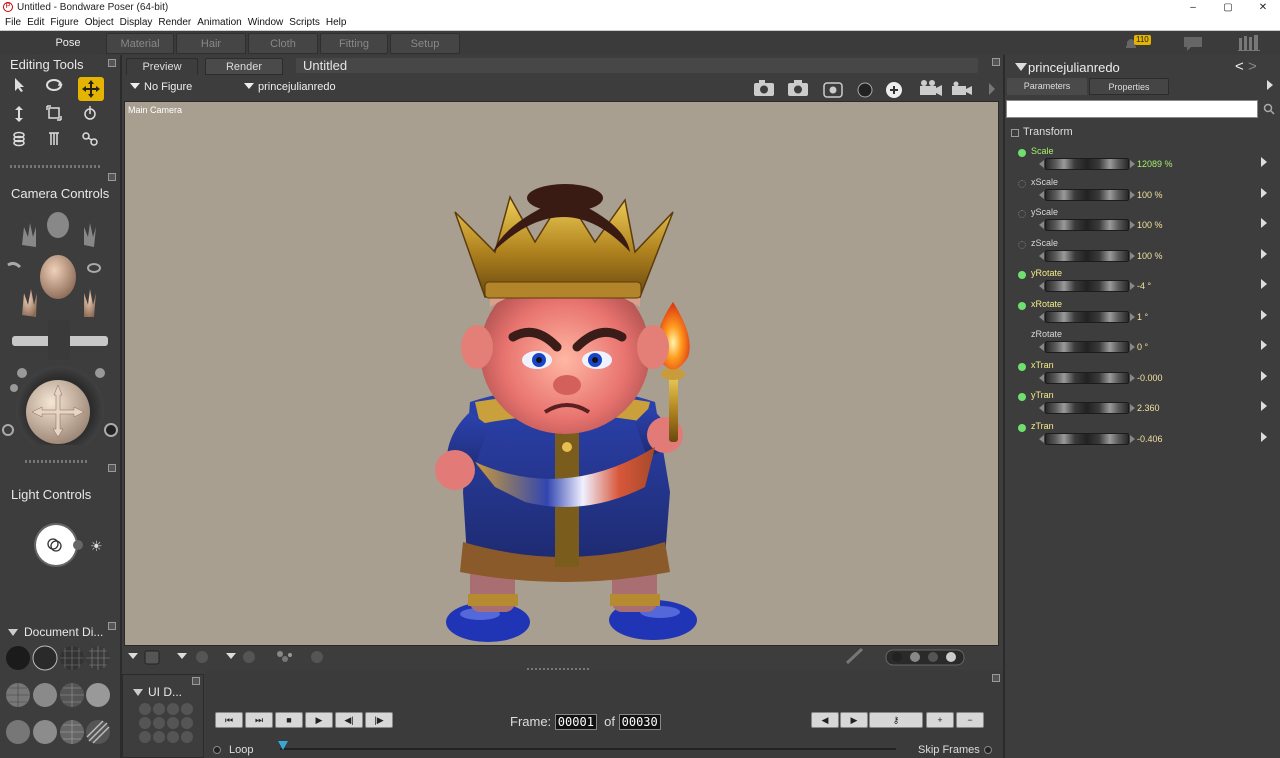  Describe the element at coordinates (12, 23) in the screenshot. I see `menu-file: File` at that location.